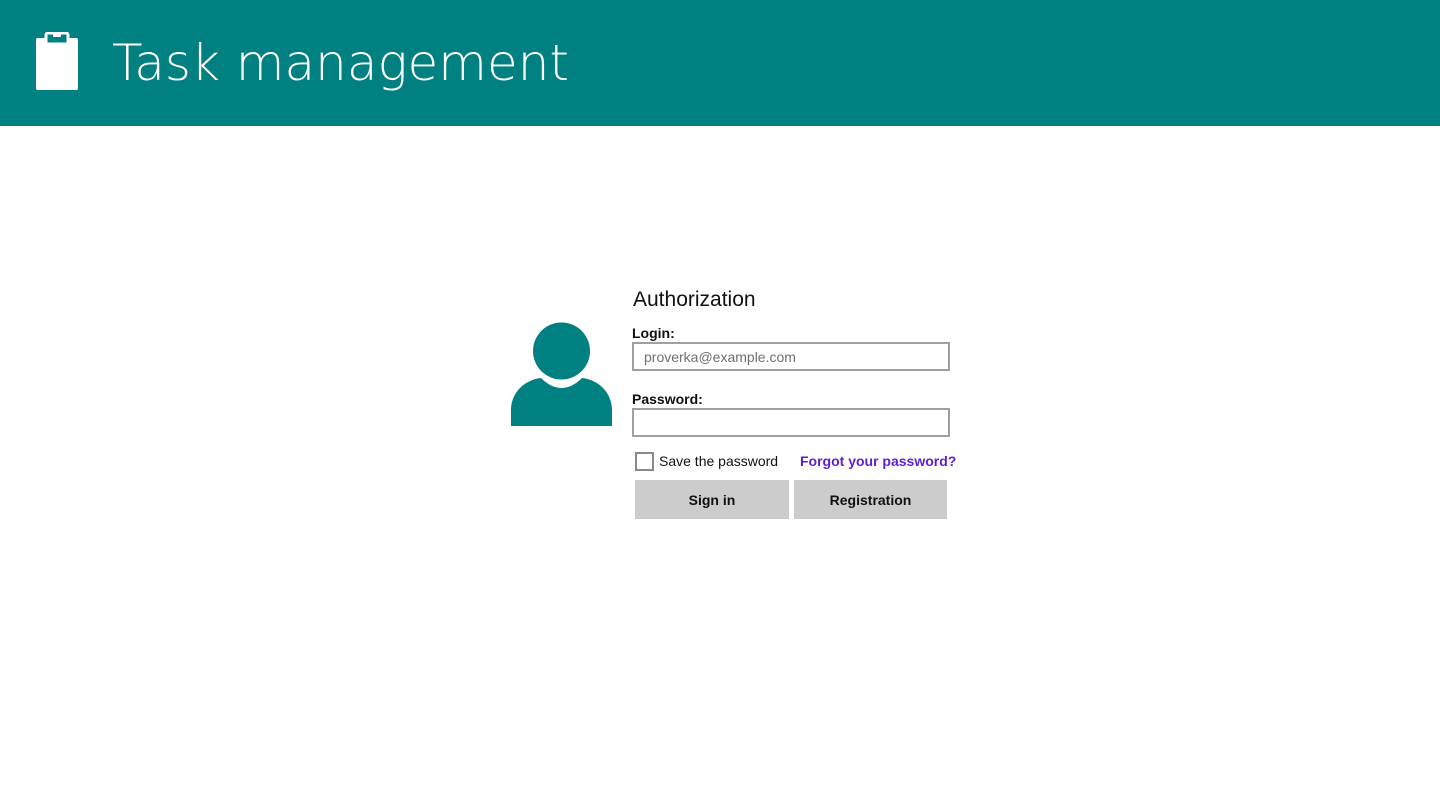 The width and height of the screenshot is (1440, 810). What do you see at coordinates (561, 374) in the screenshot?
I see `user-avatar-icon` at bounding box center [561, 374].